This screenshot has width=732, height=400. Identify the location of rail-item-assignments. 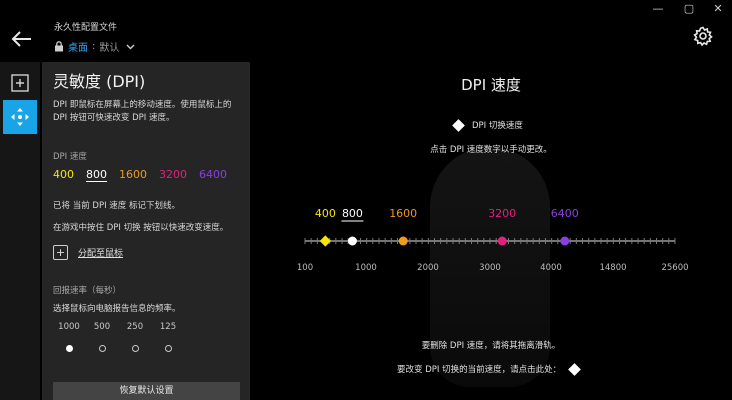
(20, 83).